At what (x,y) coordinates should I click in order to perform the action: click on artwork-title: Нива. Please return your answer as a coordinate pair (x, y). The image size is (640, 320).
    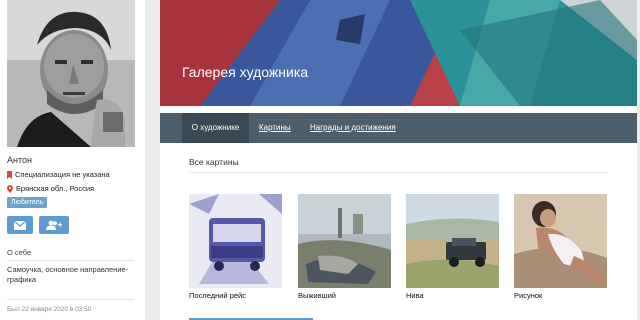
    Looking at the image, I should click on (415, 295).